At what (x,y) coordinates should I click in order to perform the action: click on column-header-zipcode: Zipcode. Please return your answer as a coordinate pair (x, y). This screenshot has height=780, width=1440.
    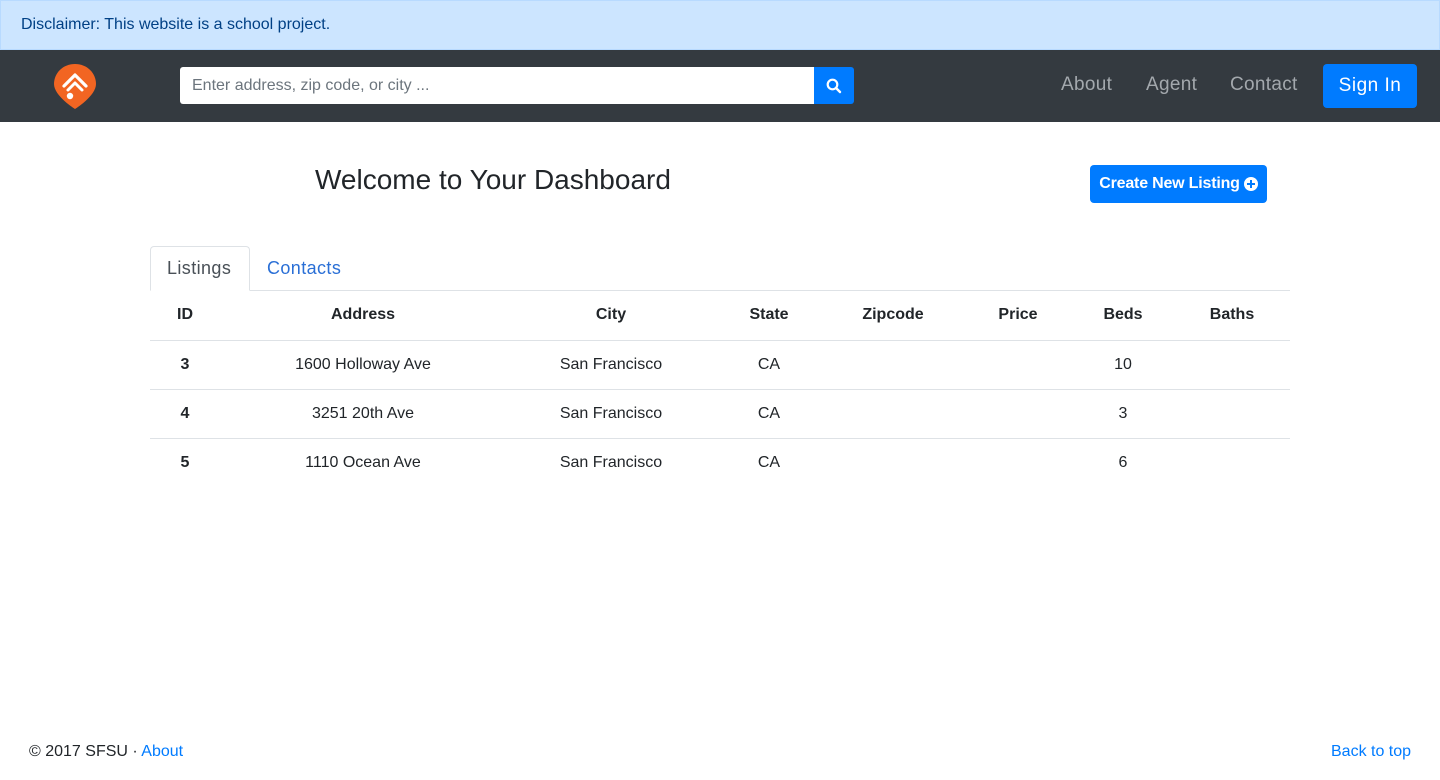
    Looking at the image, I should click on (893, 316).